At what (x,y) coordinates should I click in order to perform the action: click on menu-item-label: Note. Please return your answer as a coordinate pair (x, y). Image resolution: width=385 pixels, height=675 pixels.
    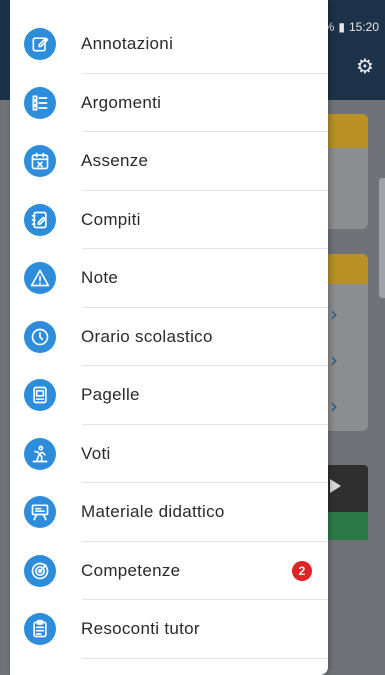
    Looking at the image, I should click on (100, 278).